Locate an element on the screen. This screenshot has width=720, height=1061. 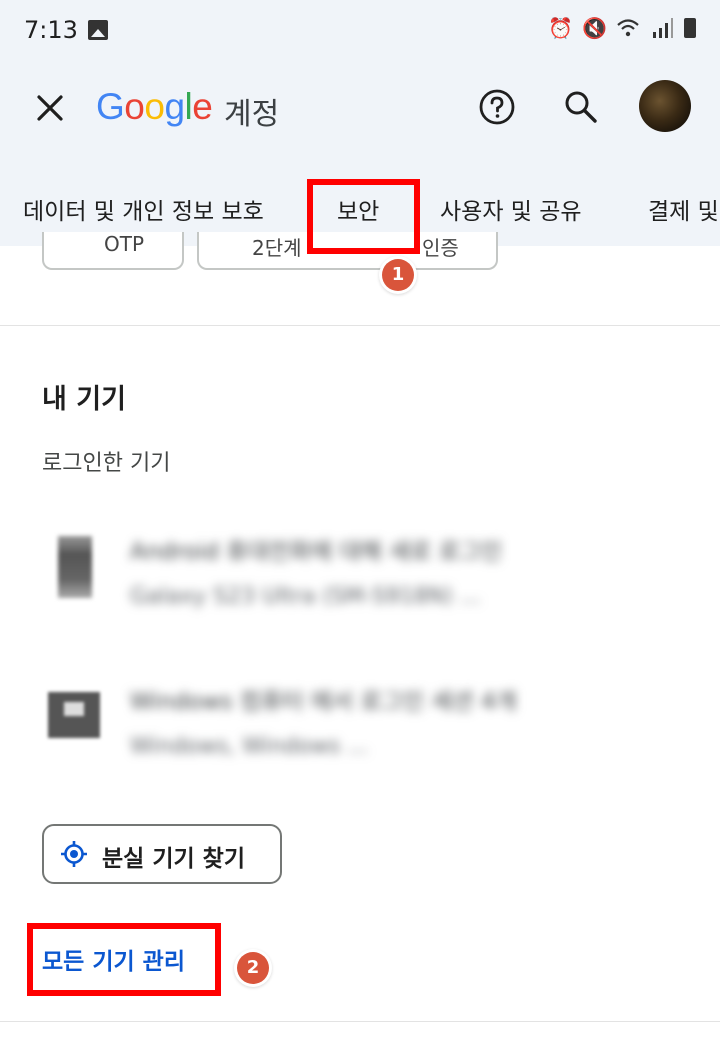
step-marker-2: 2 is located at coordinates (253, 968).